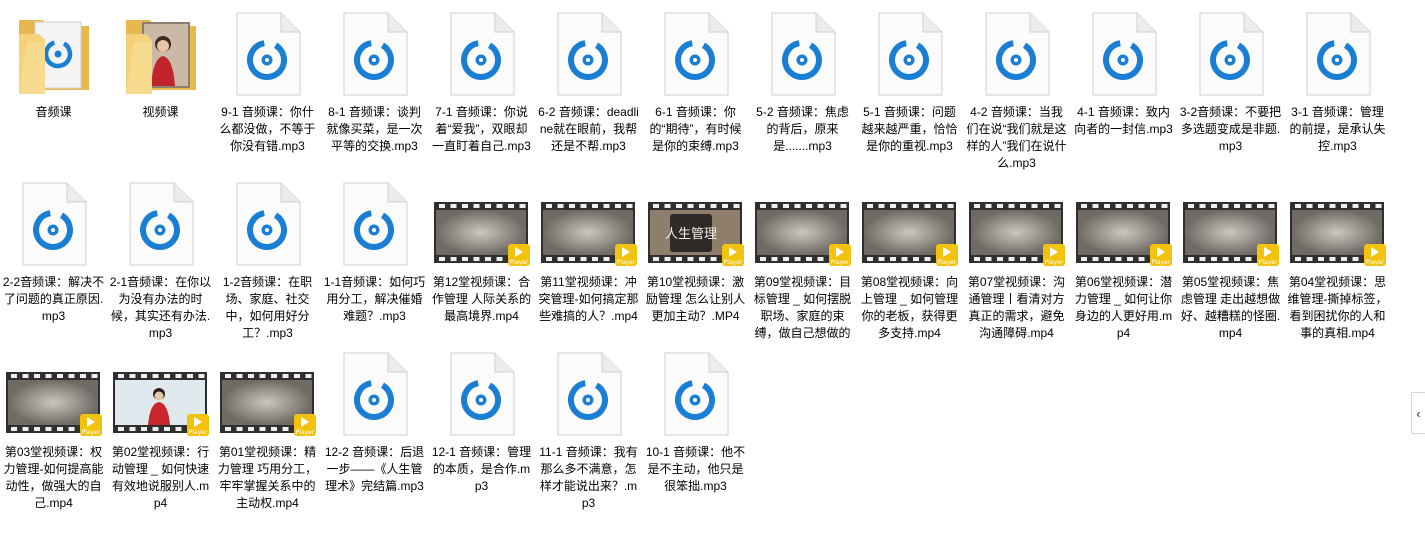  Describe the element at coordinates (481, 469) in the screenshot. I see `file-name: 12-1 音频课：管理的本质，是合作.mp3` at that location.